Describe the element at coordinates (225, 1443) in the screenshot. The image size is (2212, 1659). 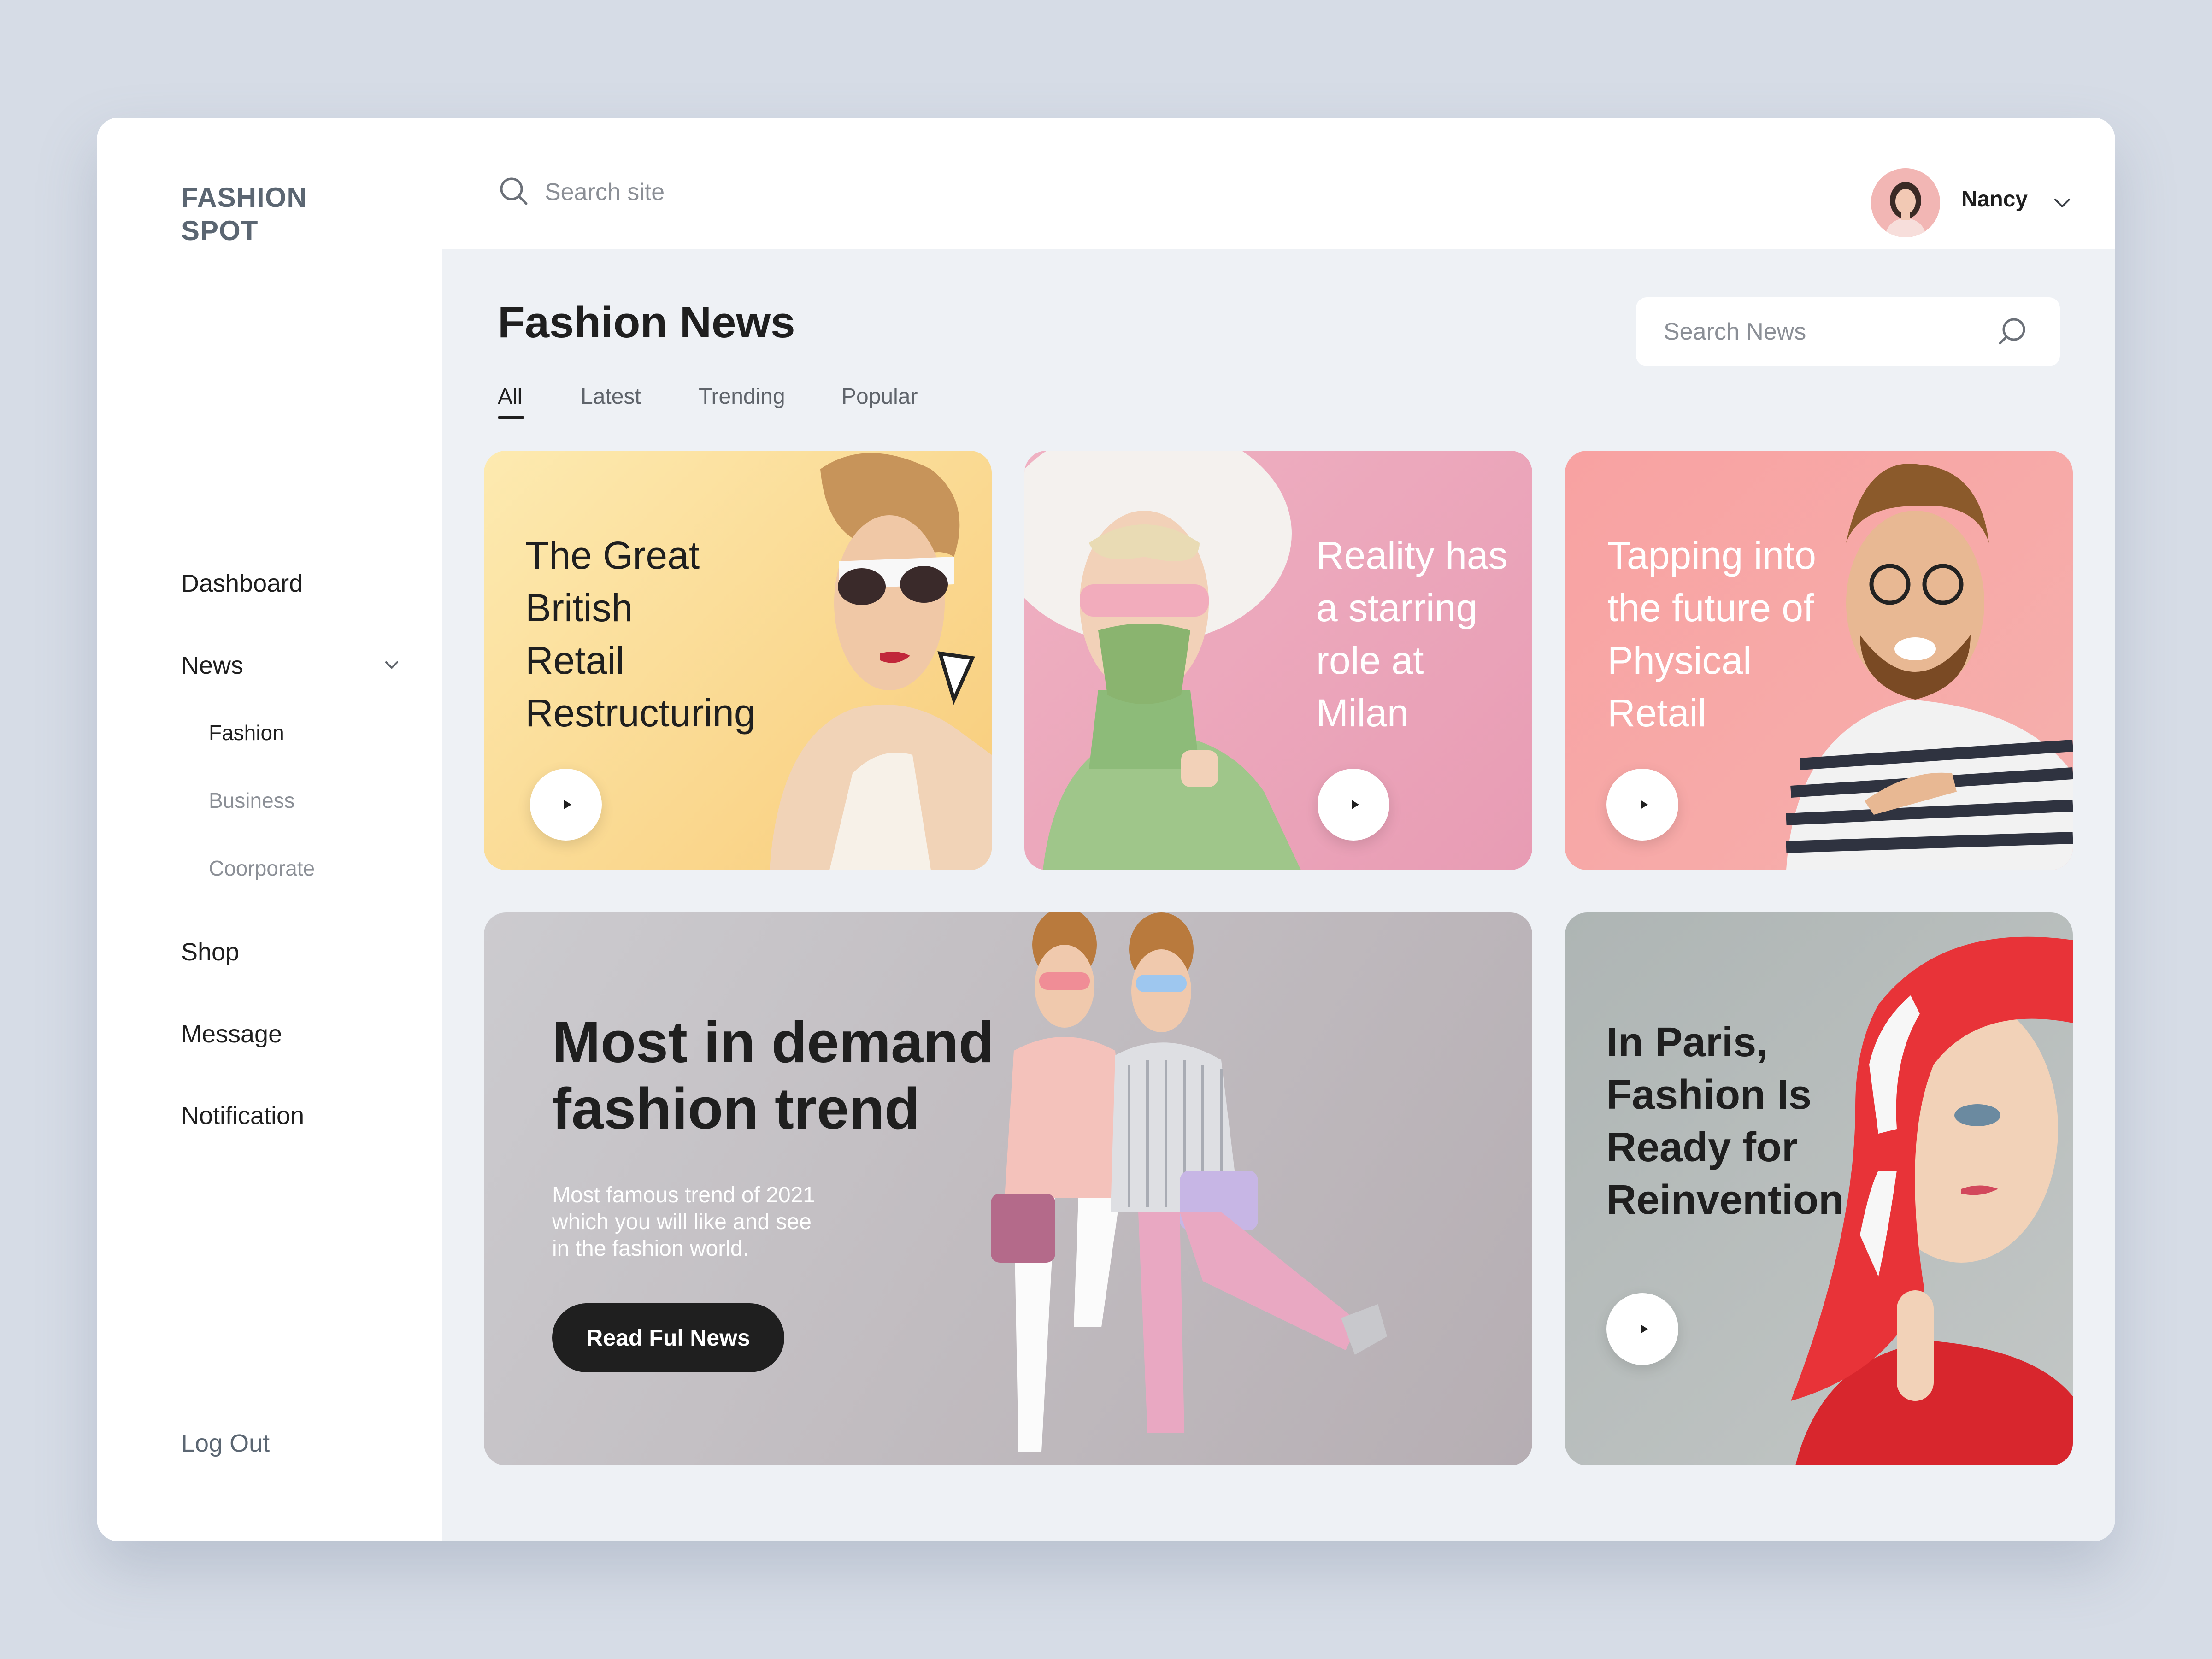
I see `logout-button: Log Out` at that location.